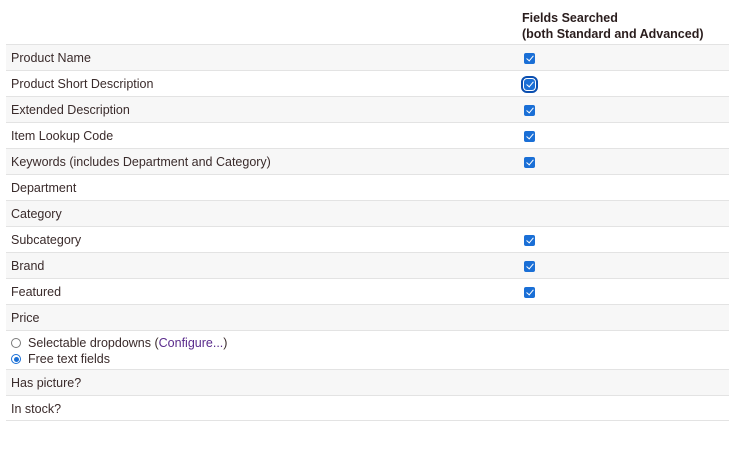 This screenshot has width=729, height=457. What do you see at coordinates (16, 343) in the screenshot?
I see `selectable-dropdowns-radio` at bounding box center [16, 343].